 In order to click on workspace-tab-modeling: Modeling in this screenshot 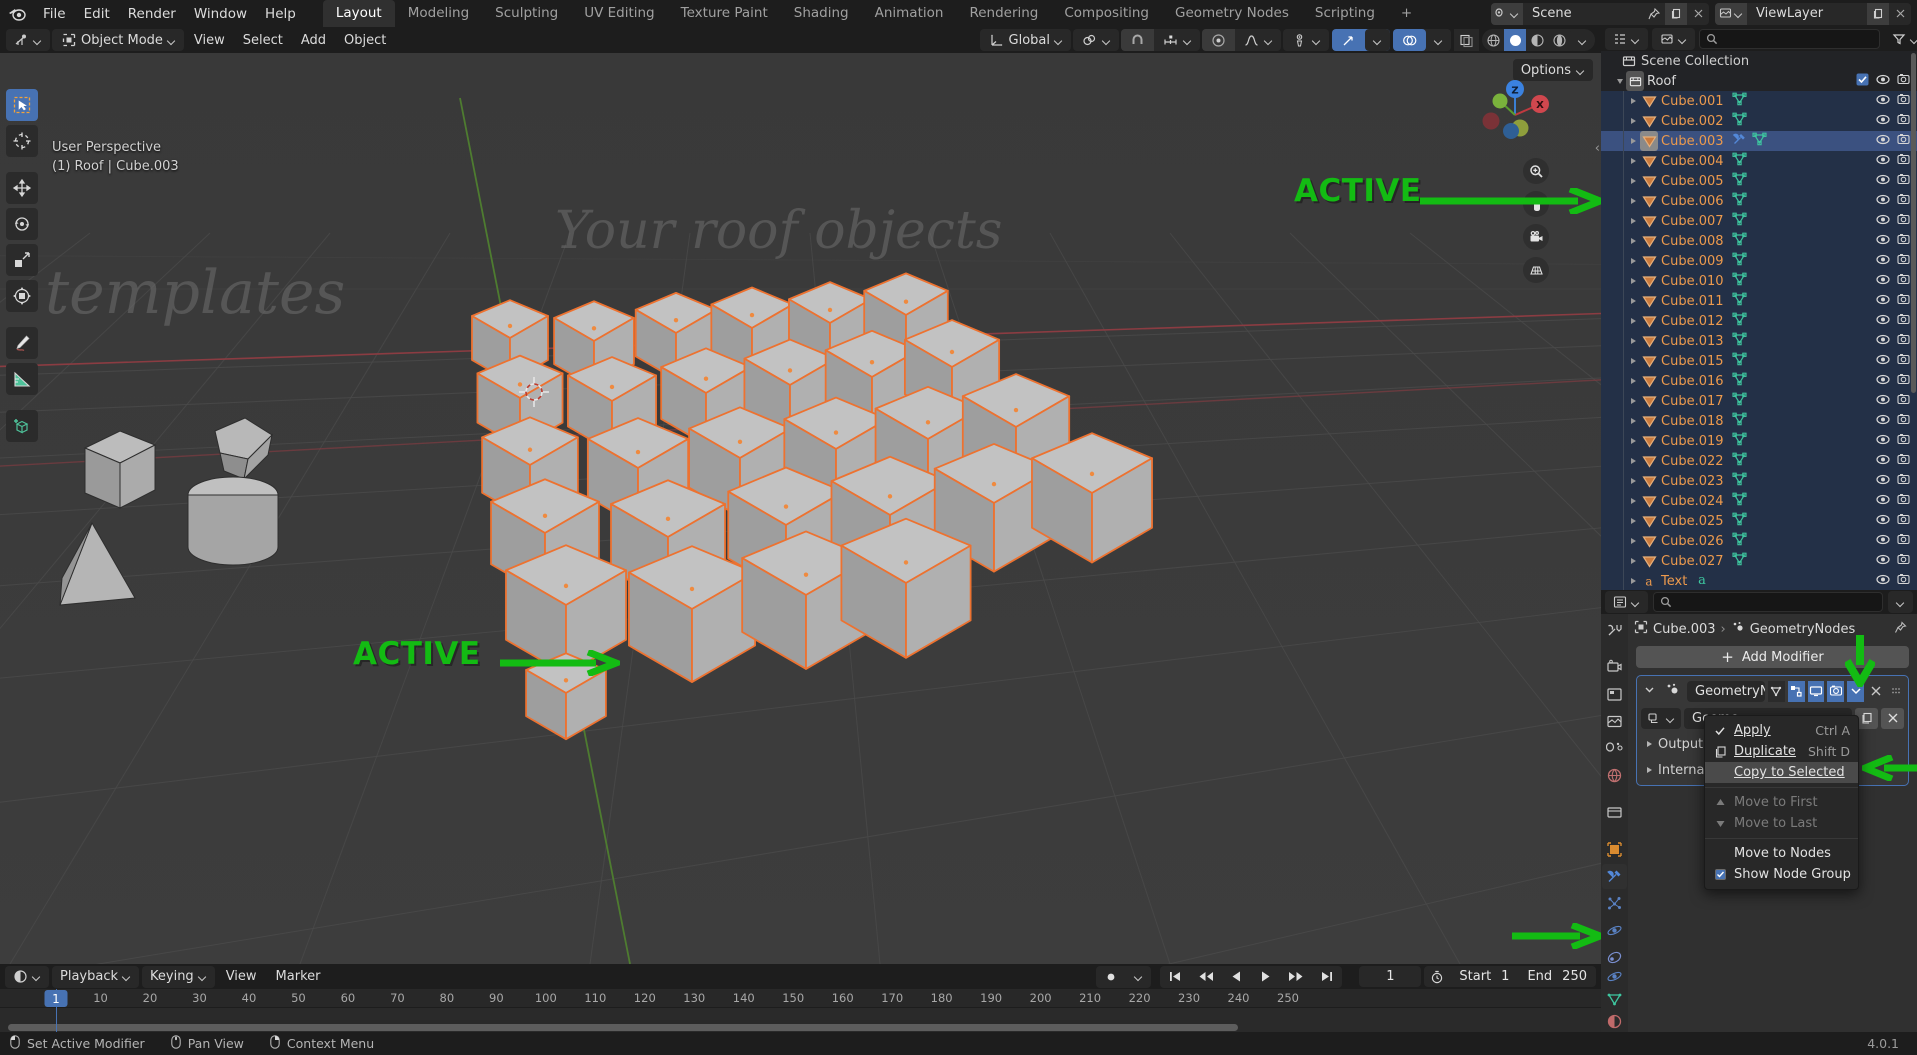, I will do `click(438, 13)`.